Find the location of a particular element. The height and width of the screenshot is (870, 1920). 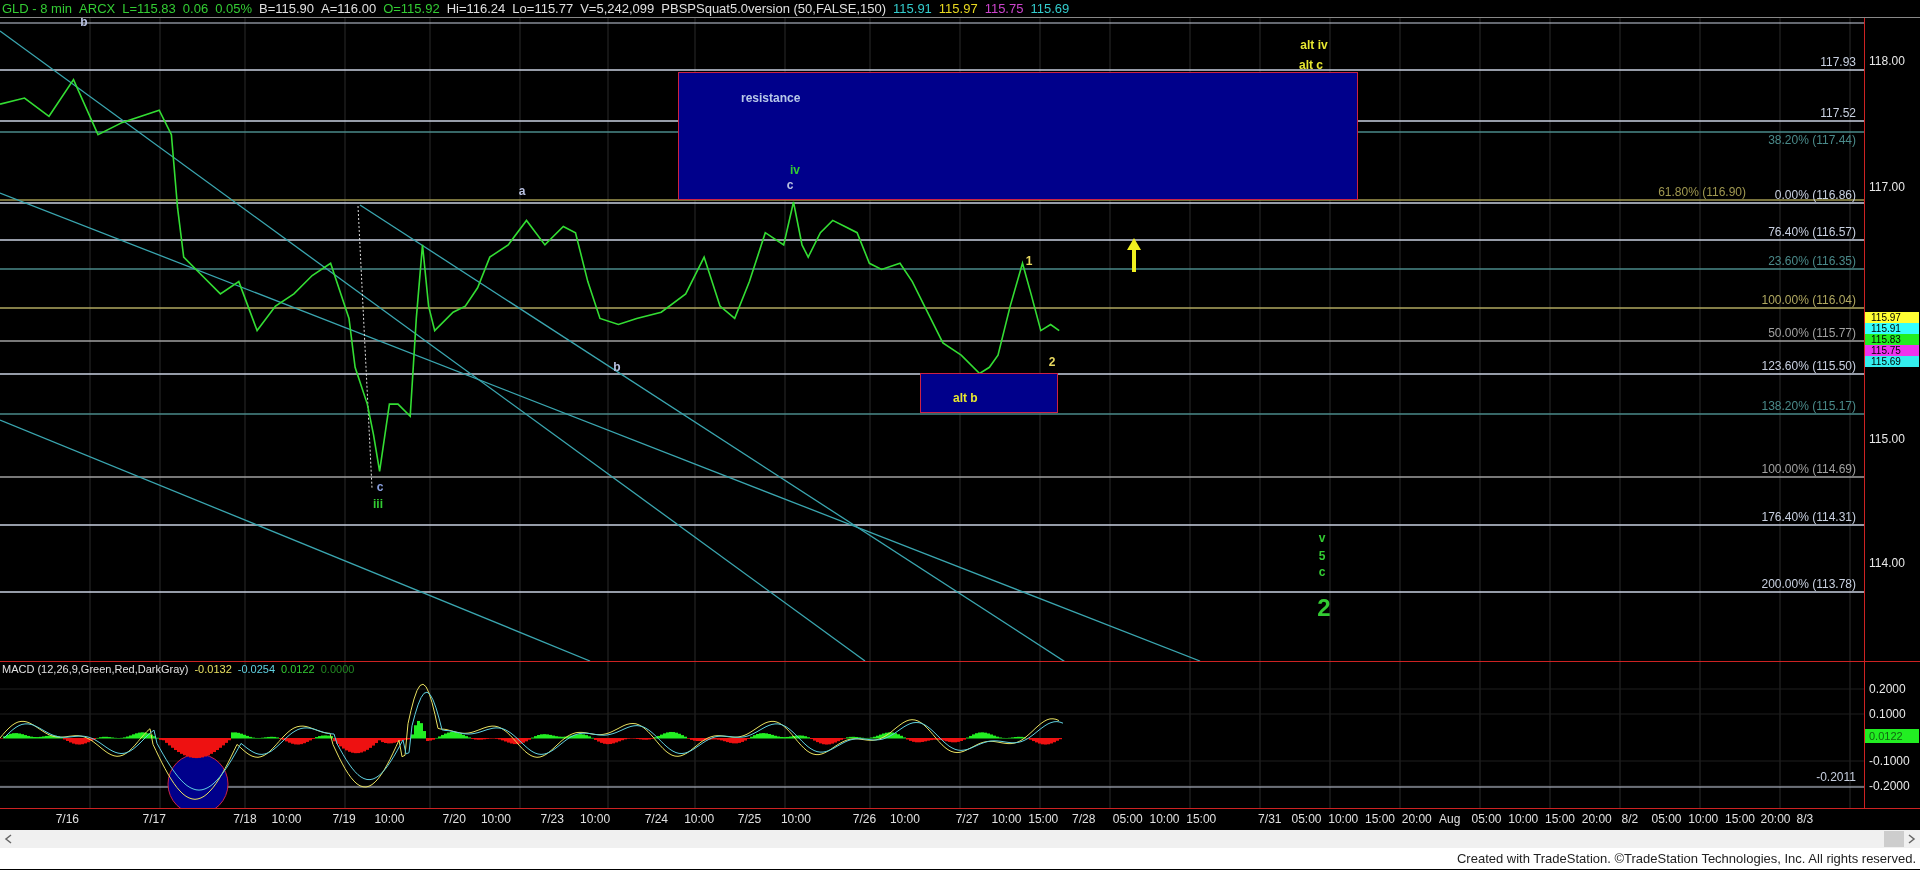

quote-field: 115.75 is located at coordinates (1004, 8).